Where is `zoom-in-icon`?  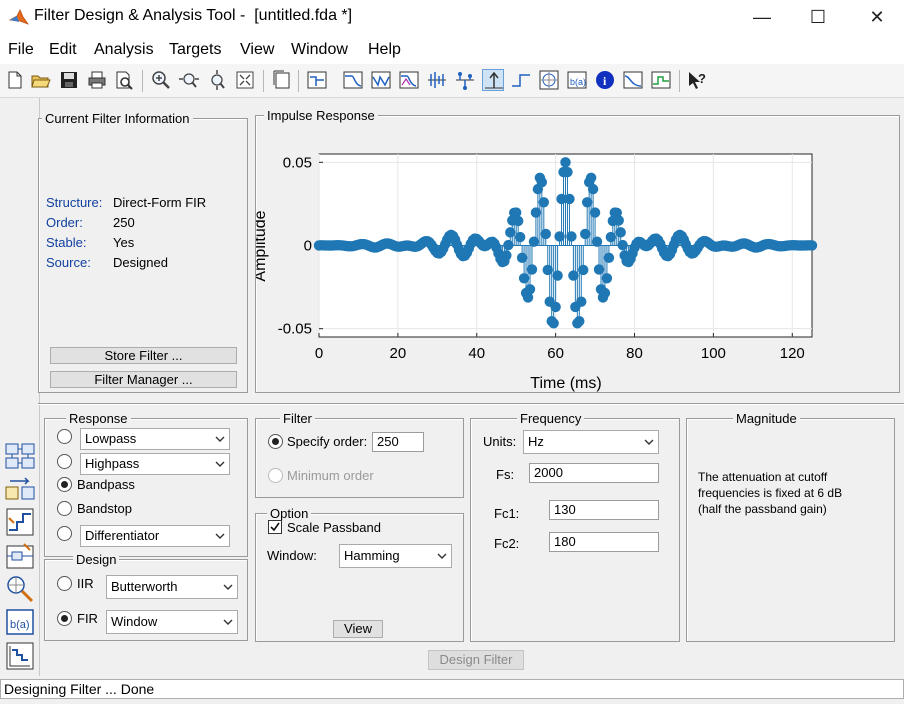 zoom-in-icon is located at coordinates (161, 80).